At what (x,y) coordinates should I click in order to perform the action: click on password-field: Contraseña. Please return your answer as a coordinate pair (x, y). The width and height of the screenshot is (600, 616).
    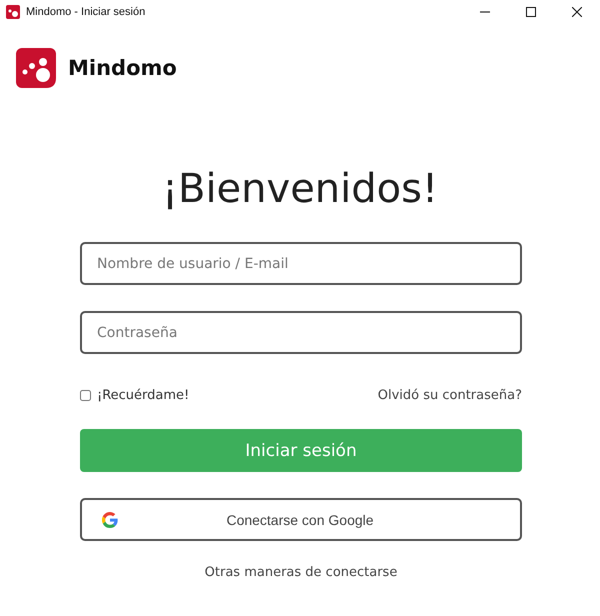
    Looking at the image, I should click on (301, 332).